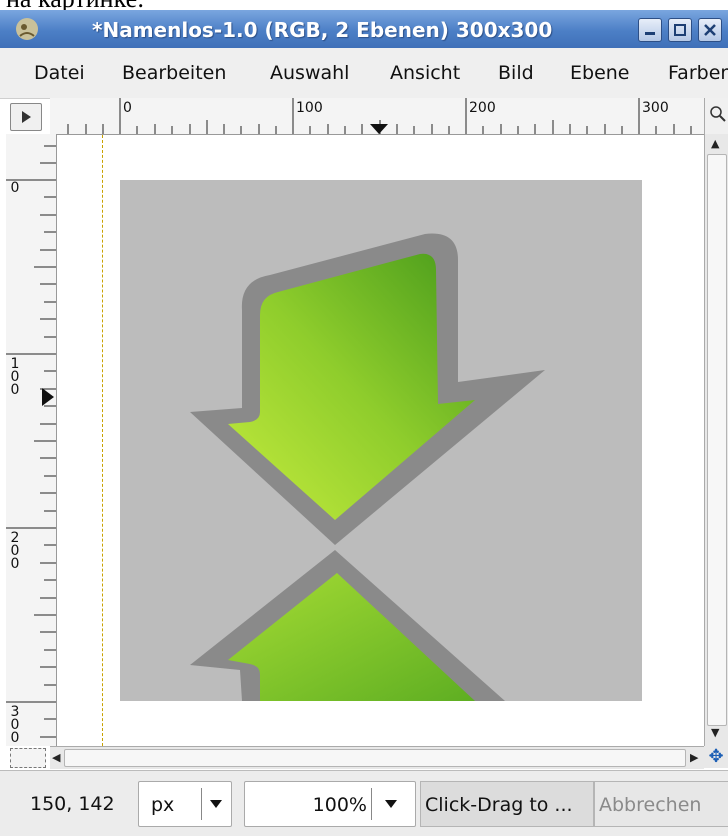 The image size is (728, 836). I want to click on cropped-caption: на картинке:, so click(364, 5).